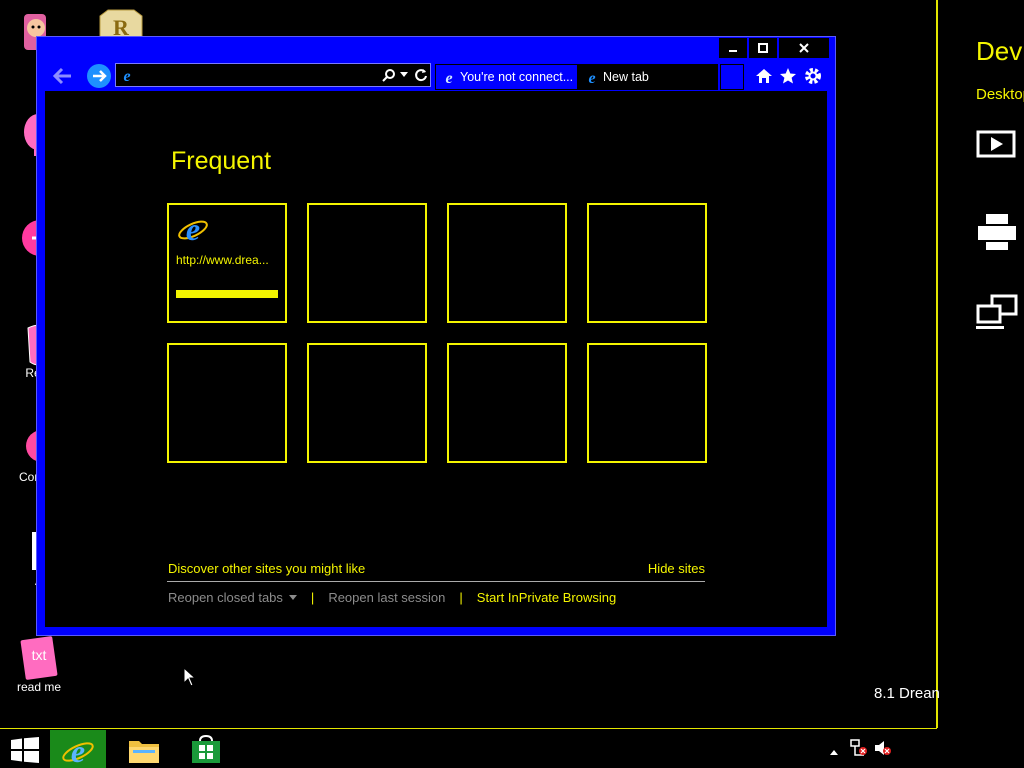  Describe the element at coordinates (732, 77) in the screenshot. I see `new-tab-button` at that location.